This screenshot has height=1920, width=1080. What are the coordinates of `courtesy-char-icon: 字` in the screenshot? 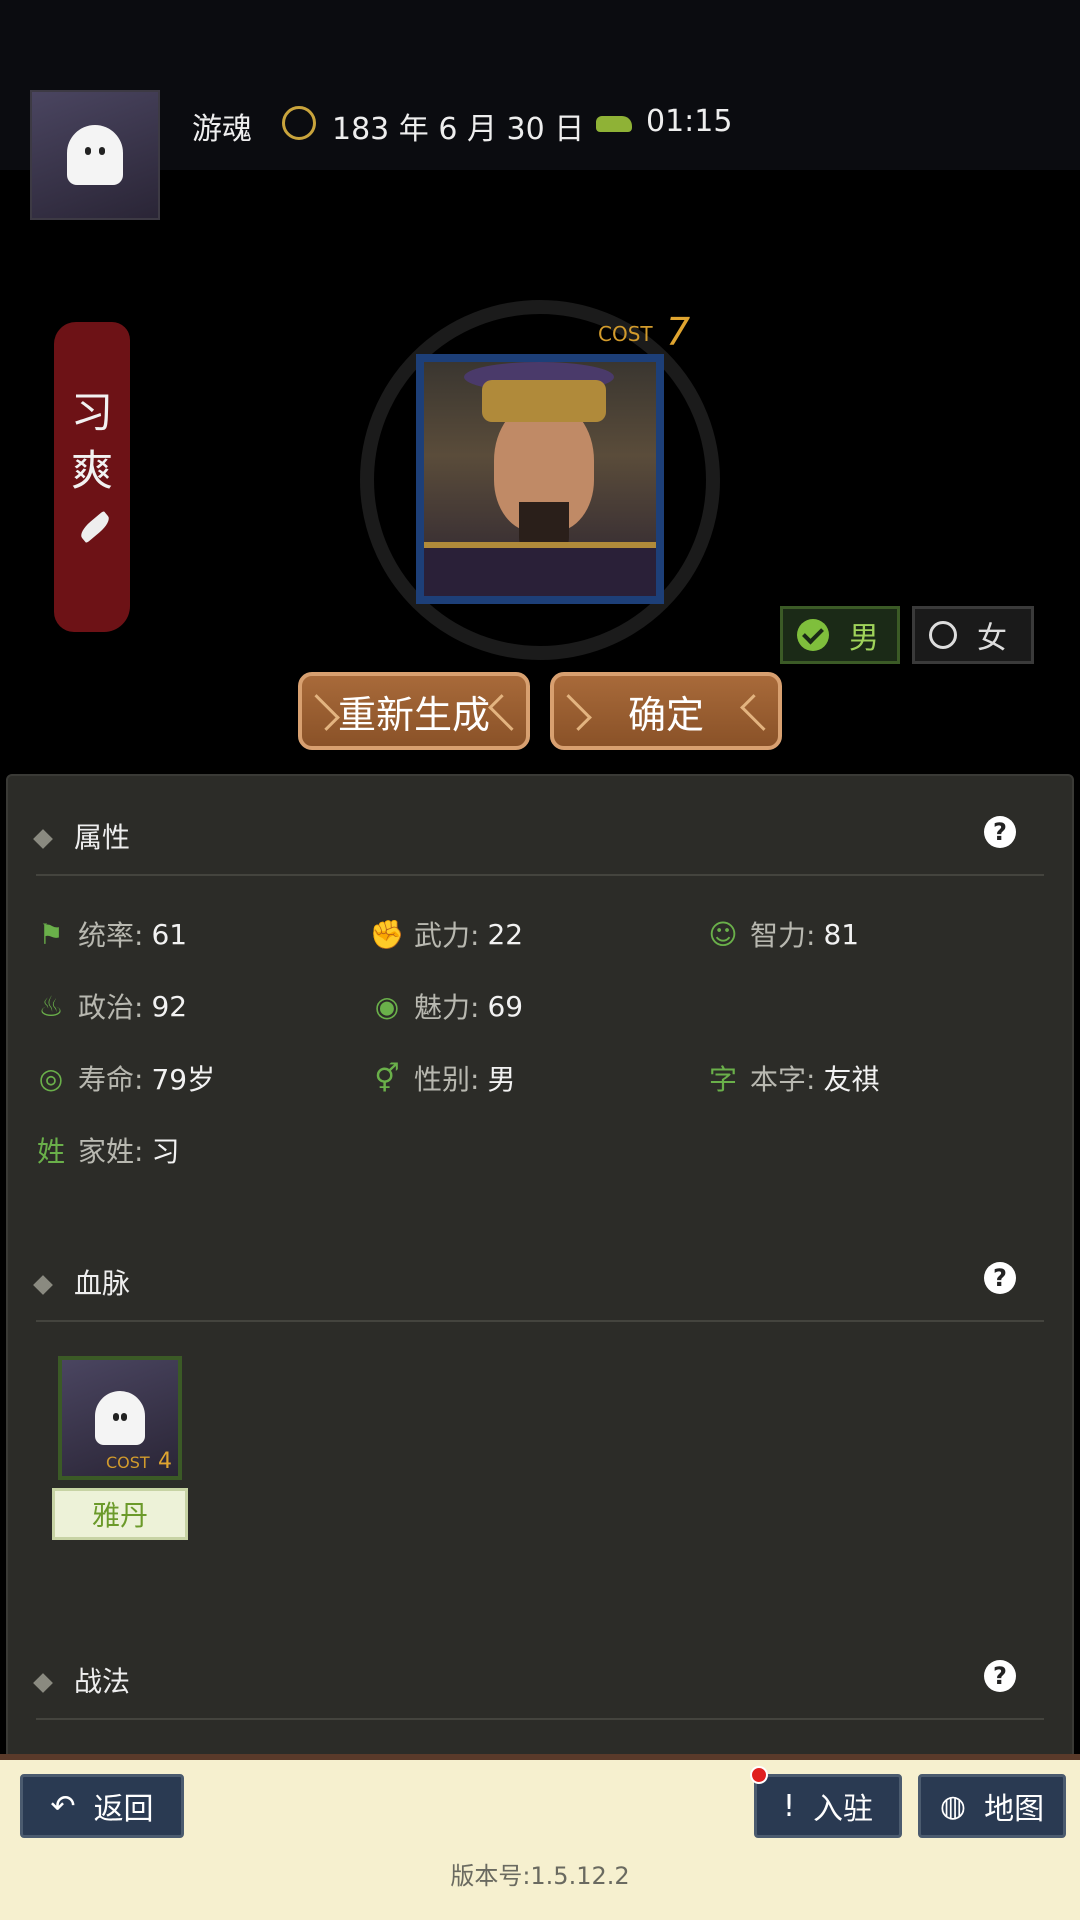 It's located at (722, 1079).